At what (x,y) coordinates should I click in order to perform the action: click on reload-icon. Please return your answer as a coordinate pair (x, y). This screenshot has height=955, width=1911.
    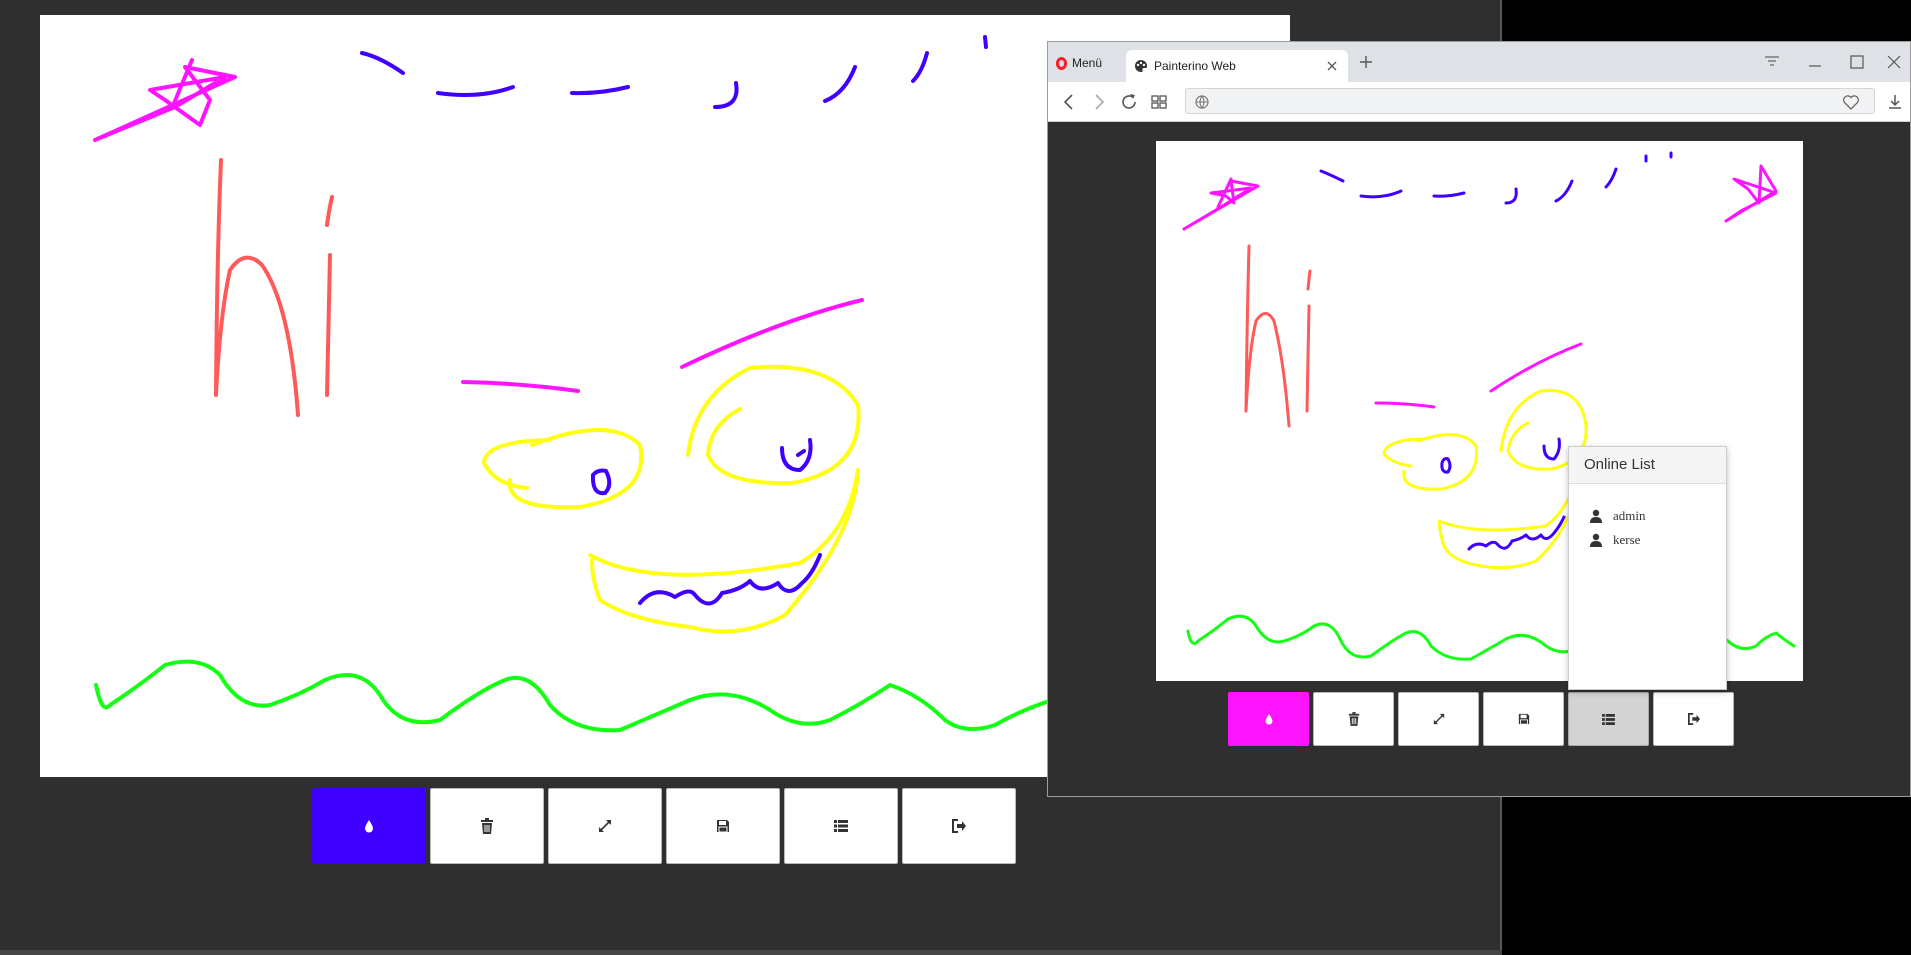
    Looking at the image, I should click on (1129, 102).